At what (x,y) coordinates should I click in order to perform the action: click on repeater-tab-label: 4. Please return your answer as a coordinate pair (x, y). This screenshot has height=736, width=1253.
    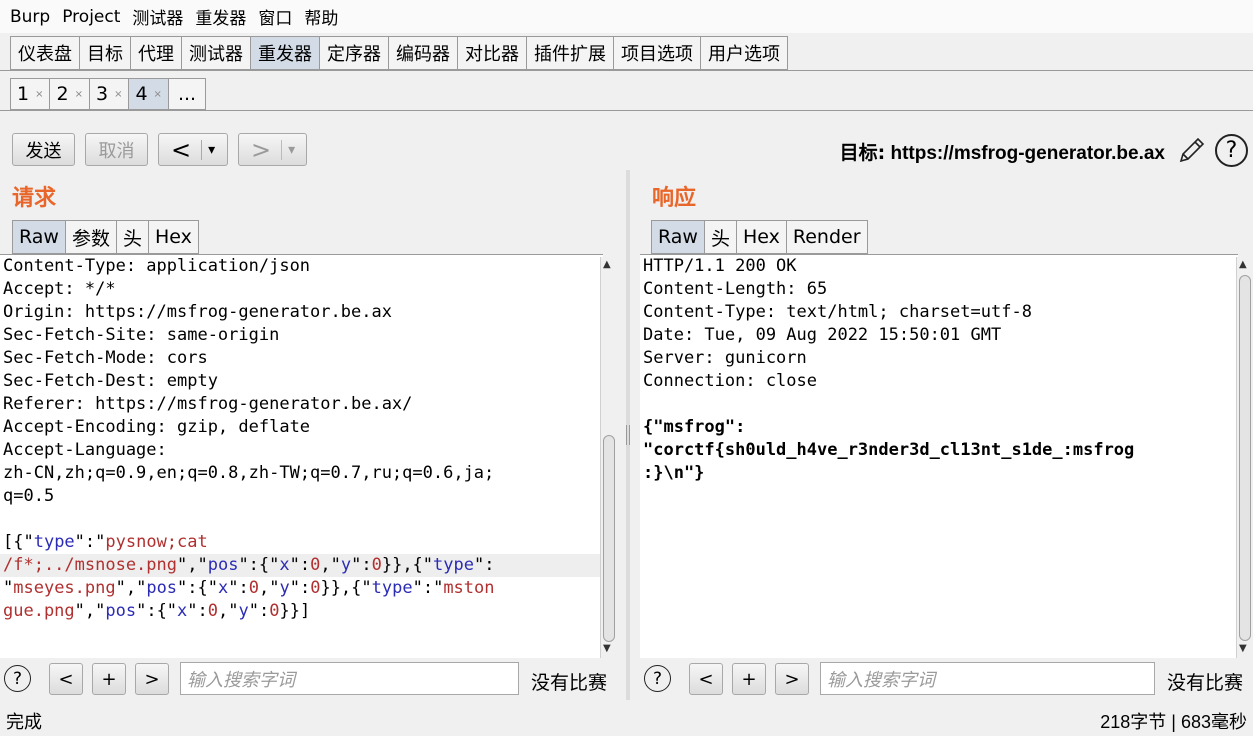
    Looking at the image, I should click on (141, 94).